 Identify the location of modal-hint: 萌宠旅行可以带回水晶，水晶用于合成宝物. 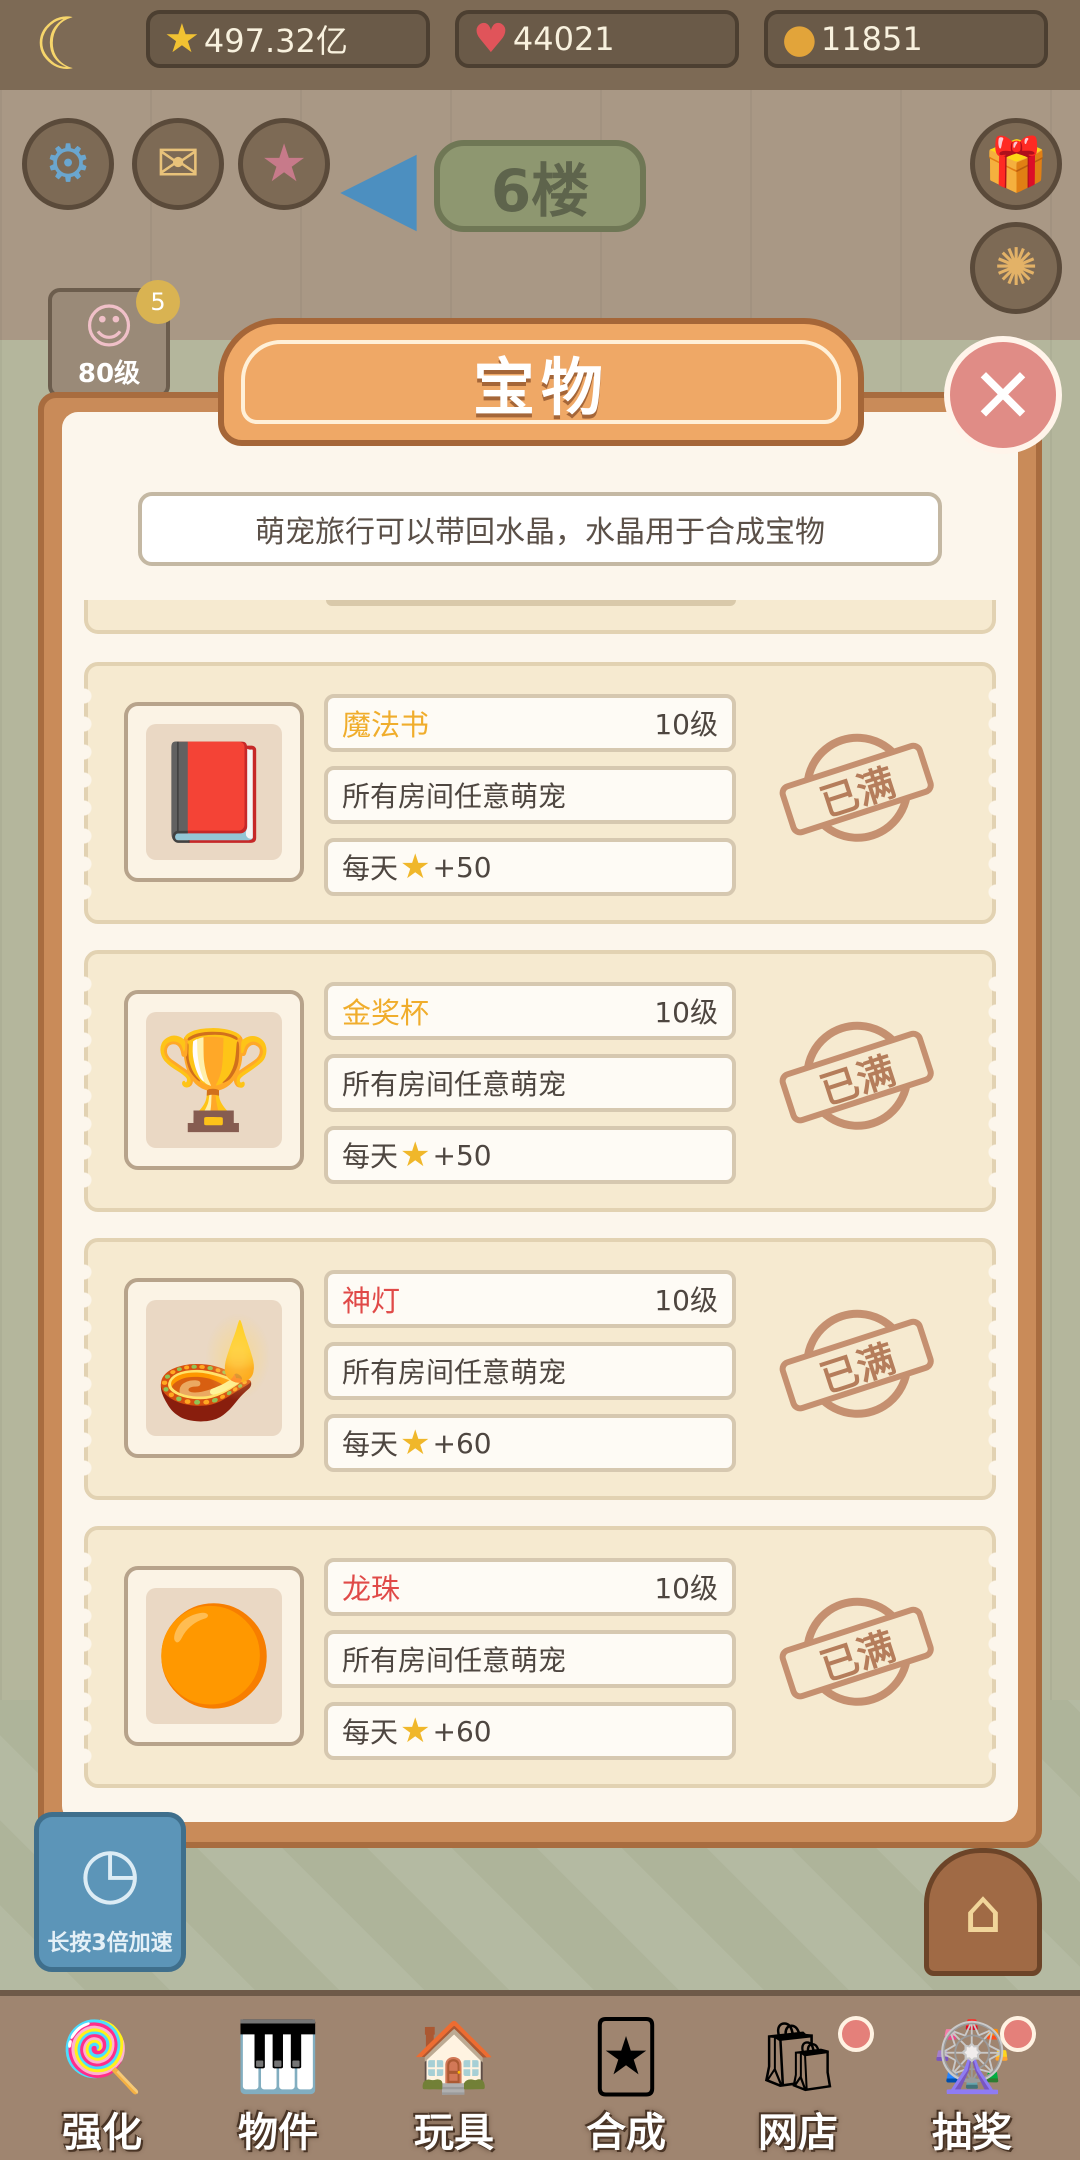
(540, 529).